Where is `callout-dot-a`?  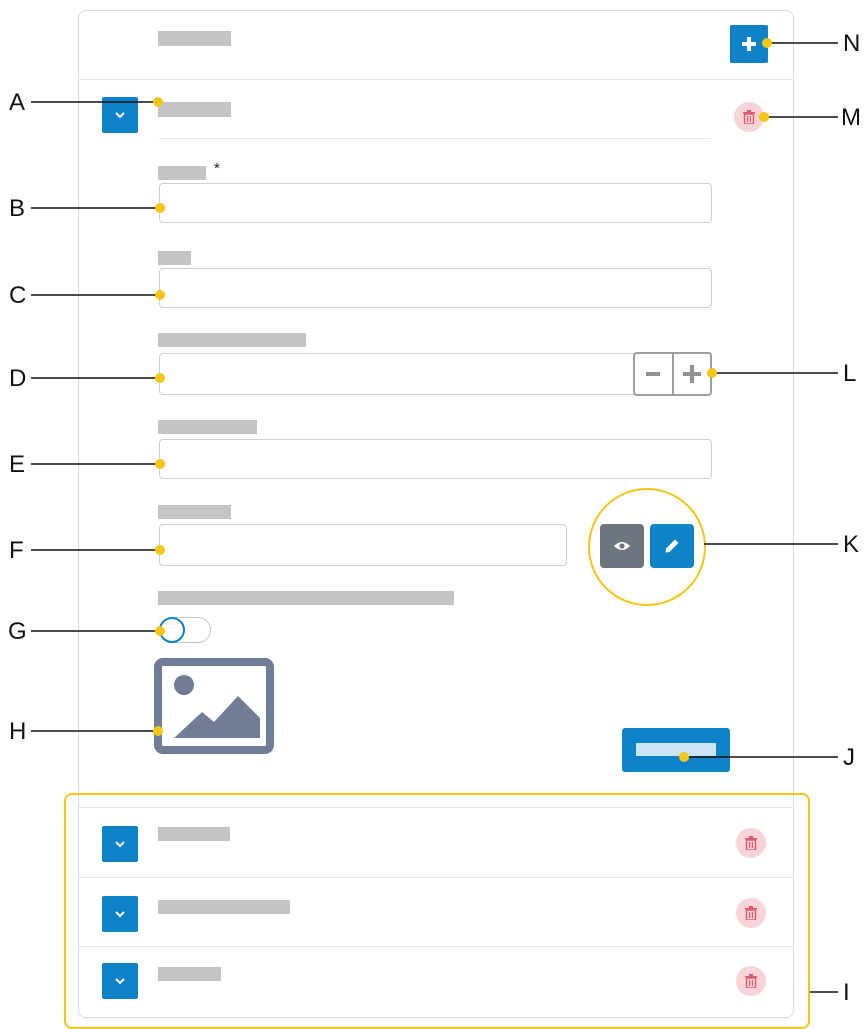 callout-dot-a is located at coordinates (158, 102).